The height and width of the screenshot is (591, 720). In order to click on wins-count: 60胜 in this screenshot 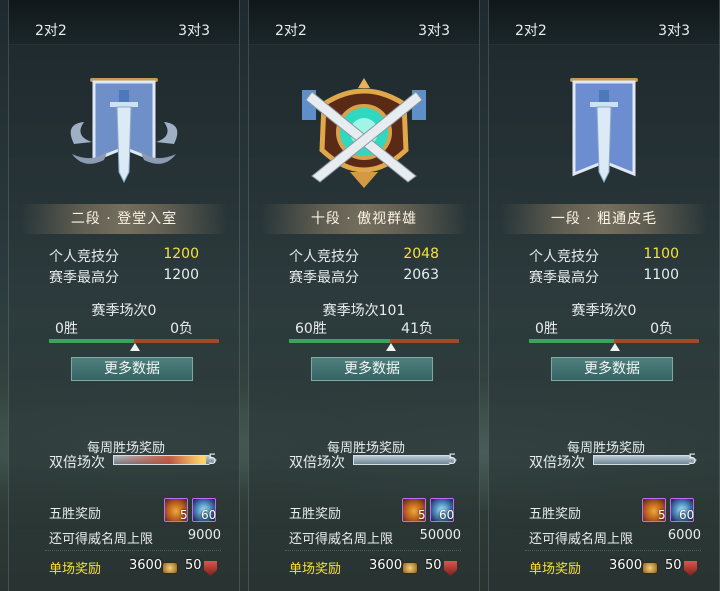, I will do `click(311, 329)`.